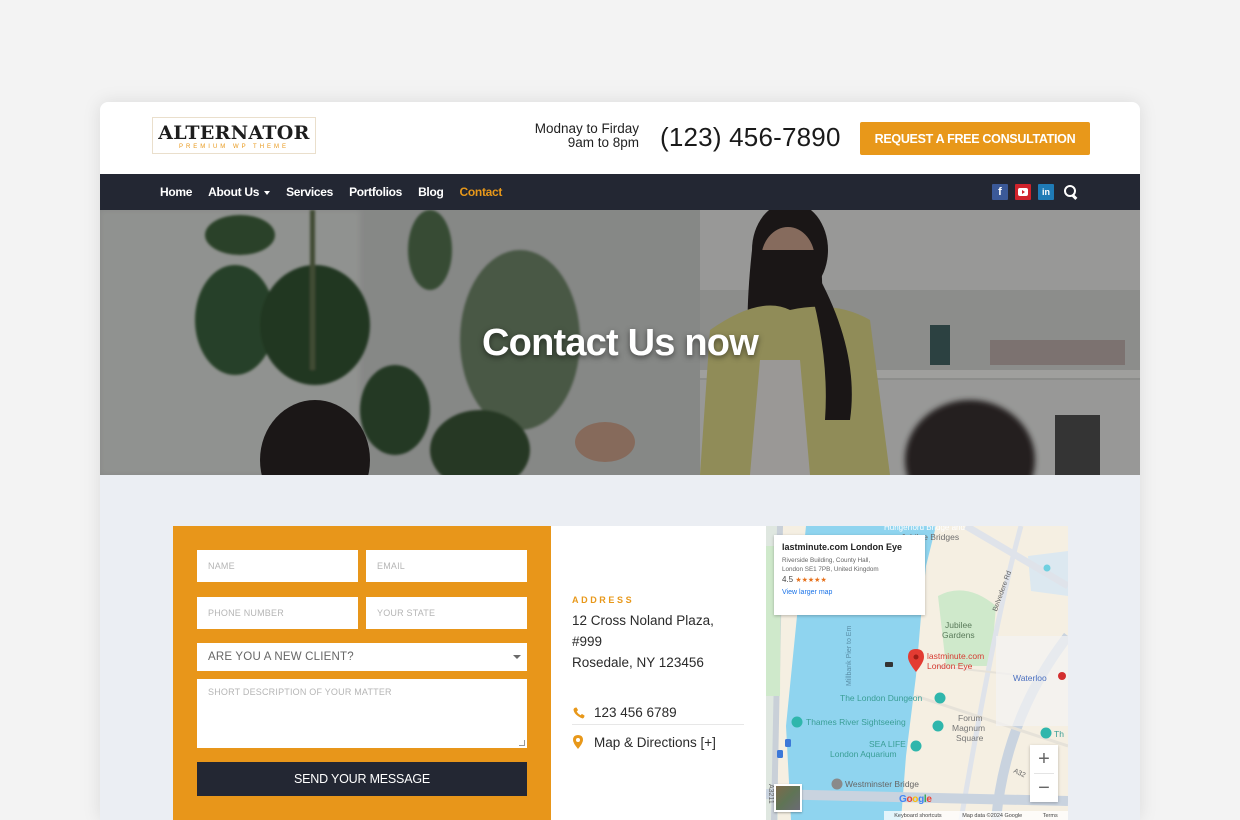 Image resolution: width=1240 pixels, height=820 pixels. What do you see at coordinates (643, 620) in the screenshot?
I see `address-line-1: 12 Cross Noland Plaza,` at bounding box center [643, 620].